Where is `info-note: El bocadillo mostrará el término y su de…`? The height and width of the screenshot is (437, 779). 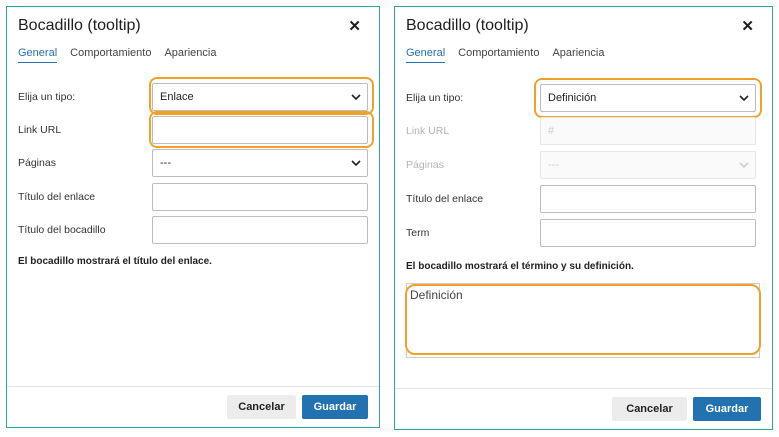
info-note: El bocadillo mostrará el término y su de… is located at coordinates (520, 266).